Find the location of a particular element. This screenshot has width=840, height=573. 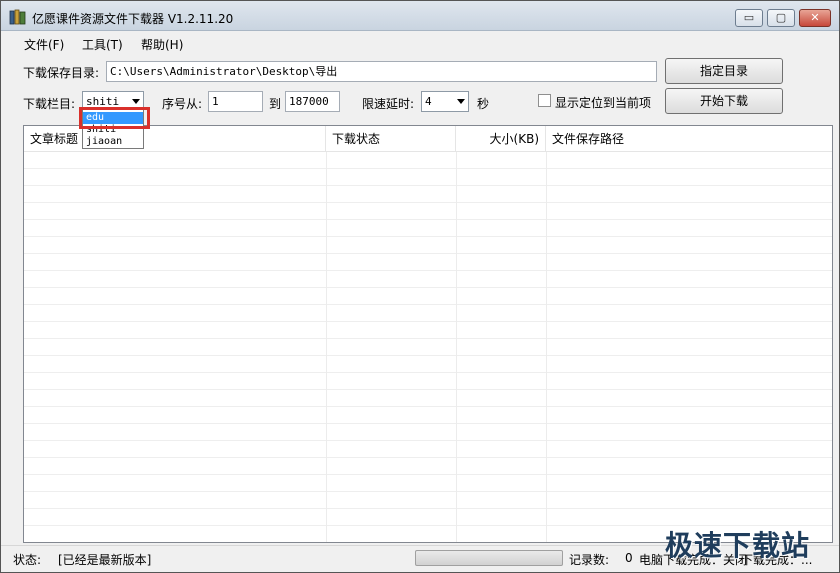

close-icon: ✕ is located at coordinates (815, 17).